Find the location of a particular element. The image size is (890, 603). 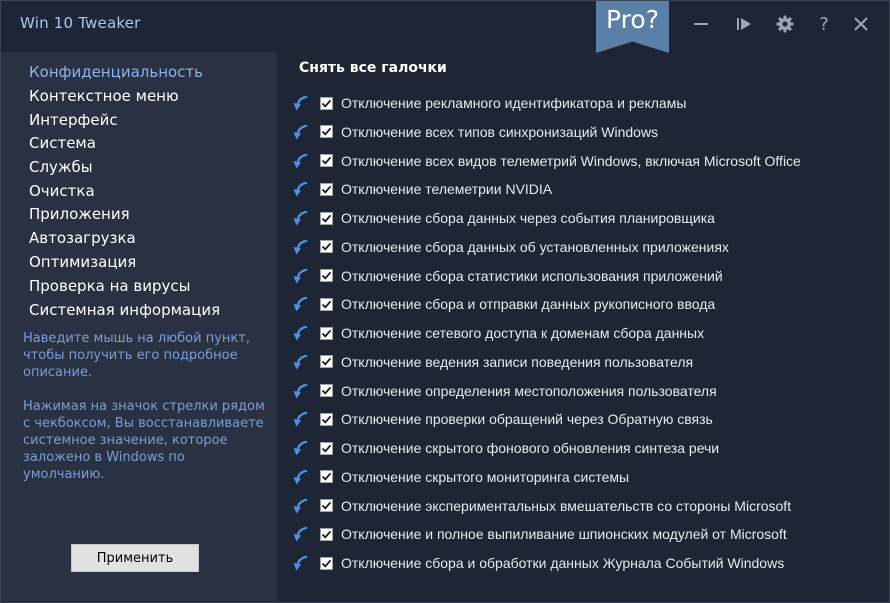

close-icon is located at coordinates (861, 24).